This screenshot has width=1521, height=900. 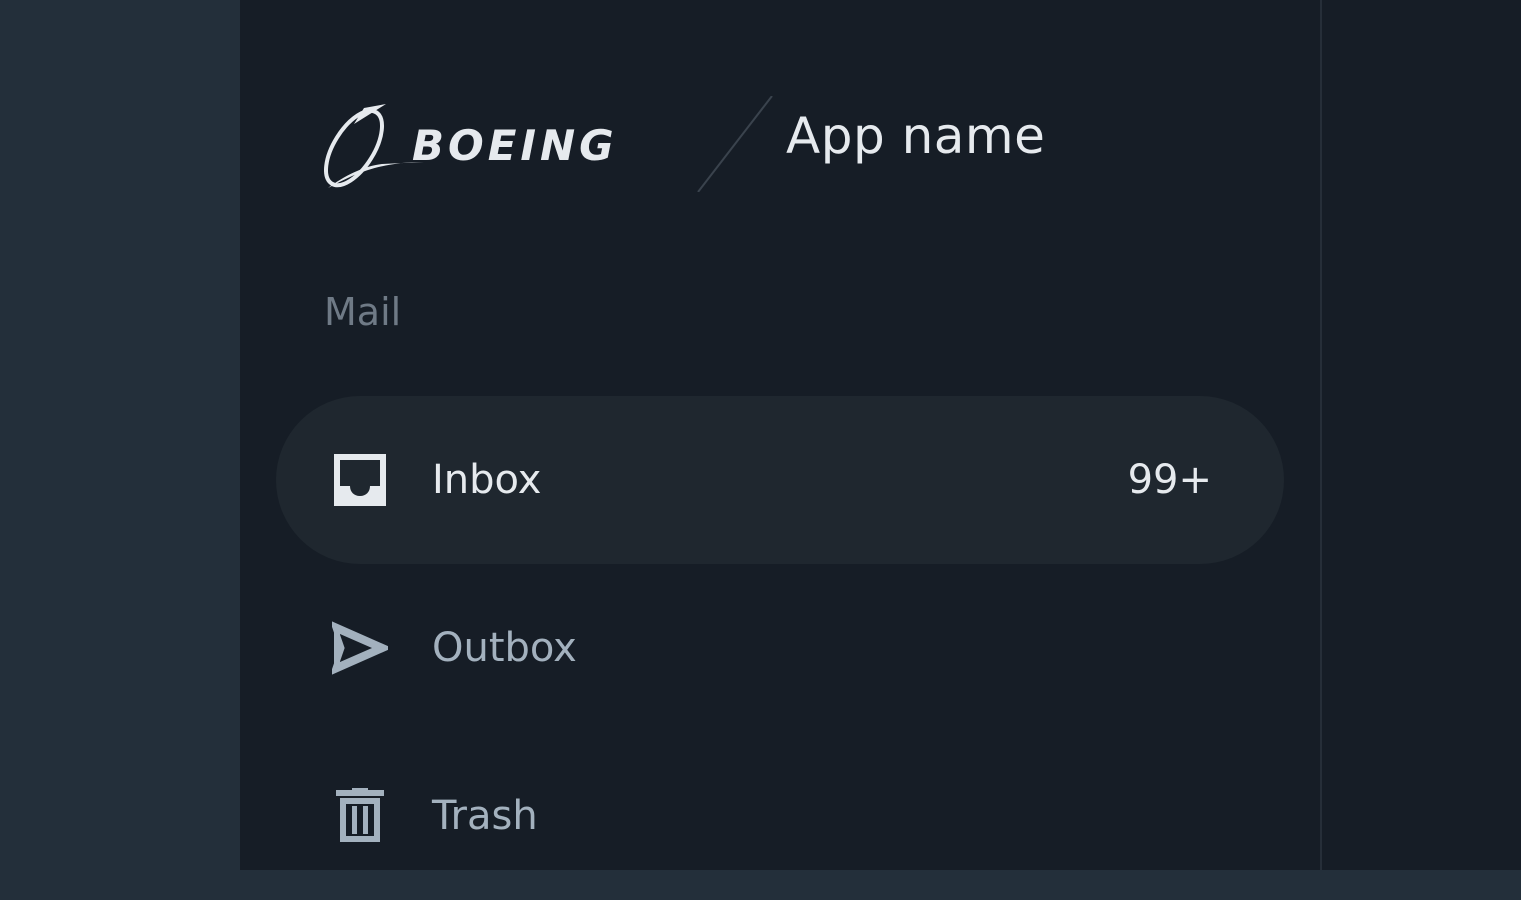 I want to click on trash-icon, so click(x=360, y=815).